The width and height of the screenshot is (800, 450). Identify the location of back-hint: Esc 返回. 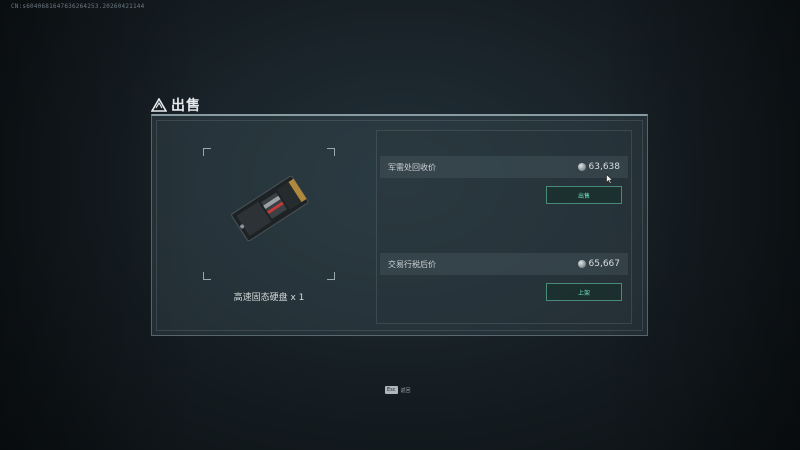
(398, 390).